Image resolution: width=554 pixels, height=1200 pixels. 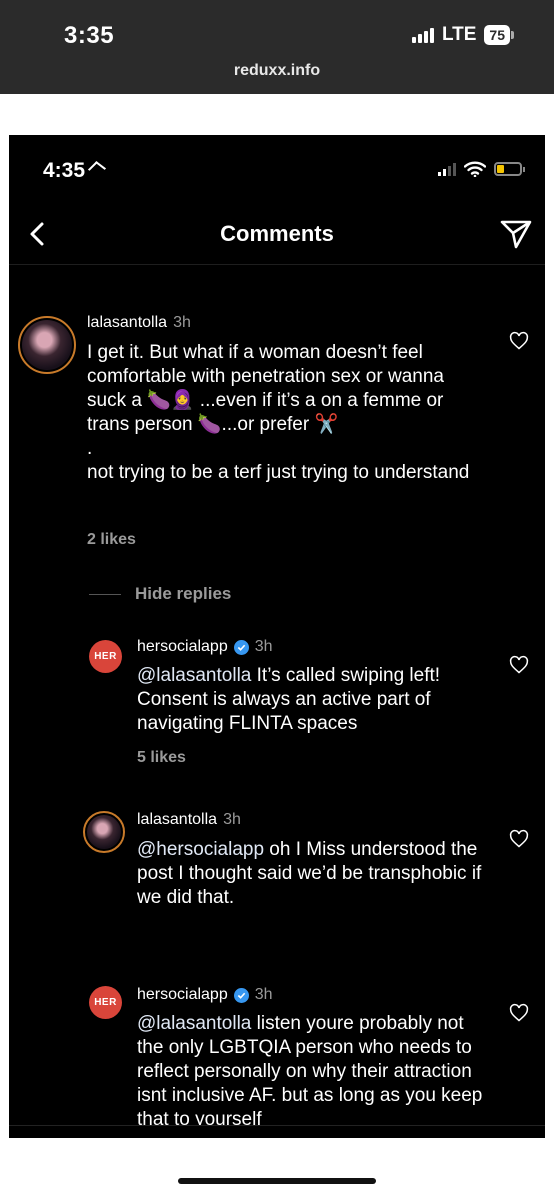 I want to click on page-title: Comments, so click(x=277, y=233).